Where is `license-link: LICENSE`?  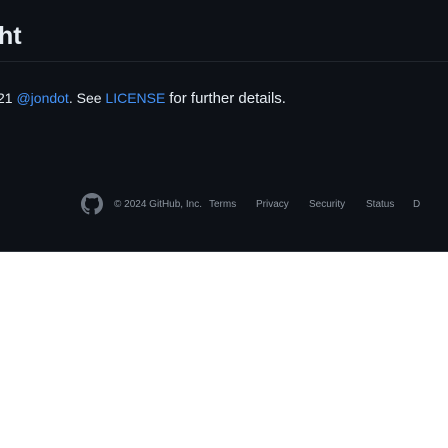 license-link: LICENSE is located at coordinates (135, 98).